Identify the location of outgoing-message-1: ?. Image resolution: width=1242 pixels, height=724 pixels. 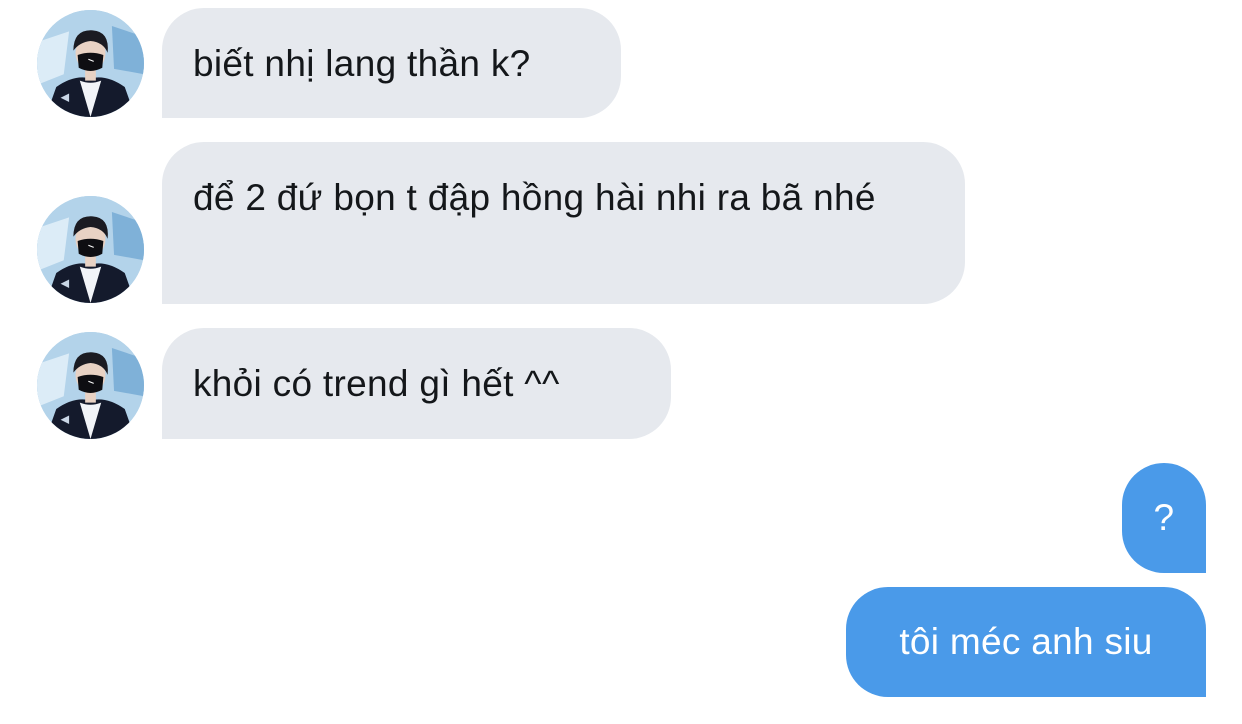
(1164, 518).